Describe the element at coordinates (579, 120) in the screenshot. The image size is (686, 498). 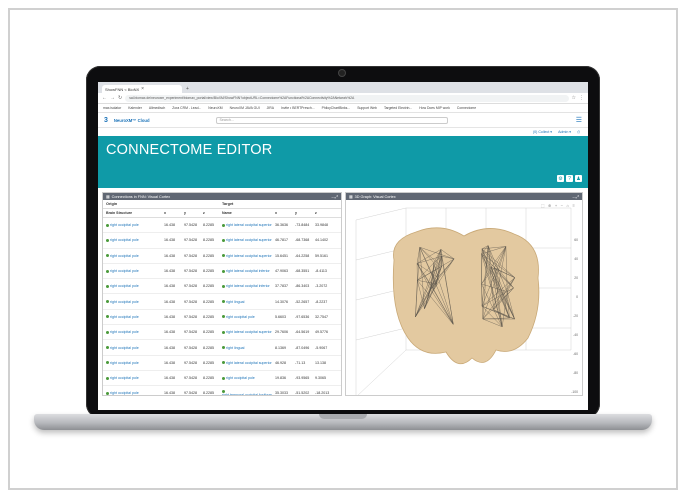
I see `hamburger-menu-icon: ☰` at that location.